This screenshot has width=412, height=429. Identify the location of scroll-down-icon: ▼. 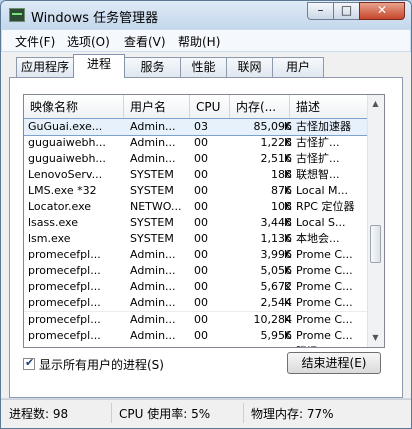
(375, 338).